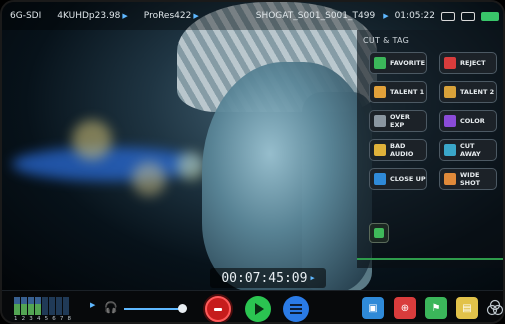 This screenshot has width=505, height=324. What do you see at coordinates (386, 40) in the screenshot?
I see `panel-title: CUT & TAG` at bounding box center [386, 40].